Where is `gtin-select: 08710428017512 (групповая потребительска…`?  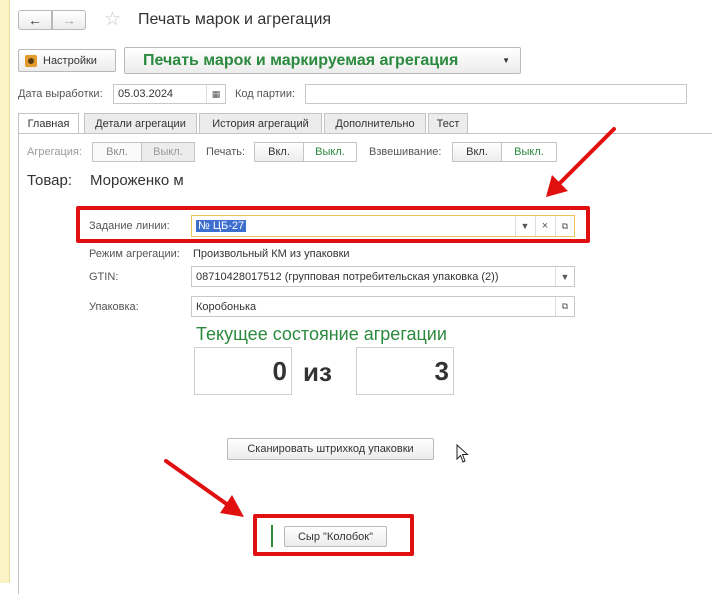
gtin-select: 08710428017512 (групповая потребительска… is located at coordinates (383, 276).